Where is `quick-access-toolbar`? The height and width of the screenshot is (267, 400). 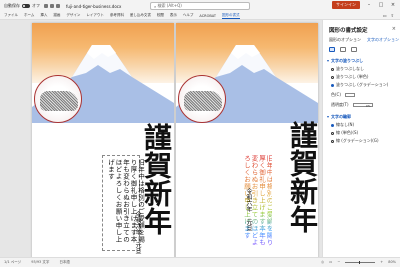
quick-access-toolbar is located at coordinates (52, 6).